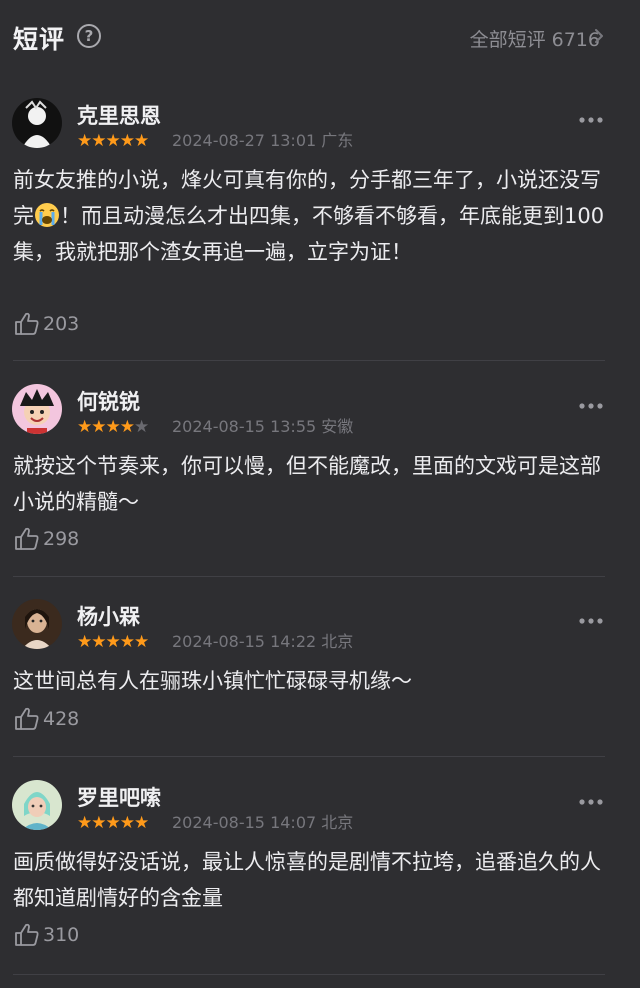 This screenshot has height=988, width=640. What do you see at coordinates (39, 39) in the screenshot?
I see `section-title: 短评` at bounding box center [39, 39].